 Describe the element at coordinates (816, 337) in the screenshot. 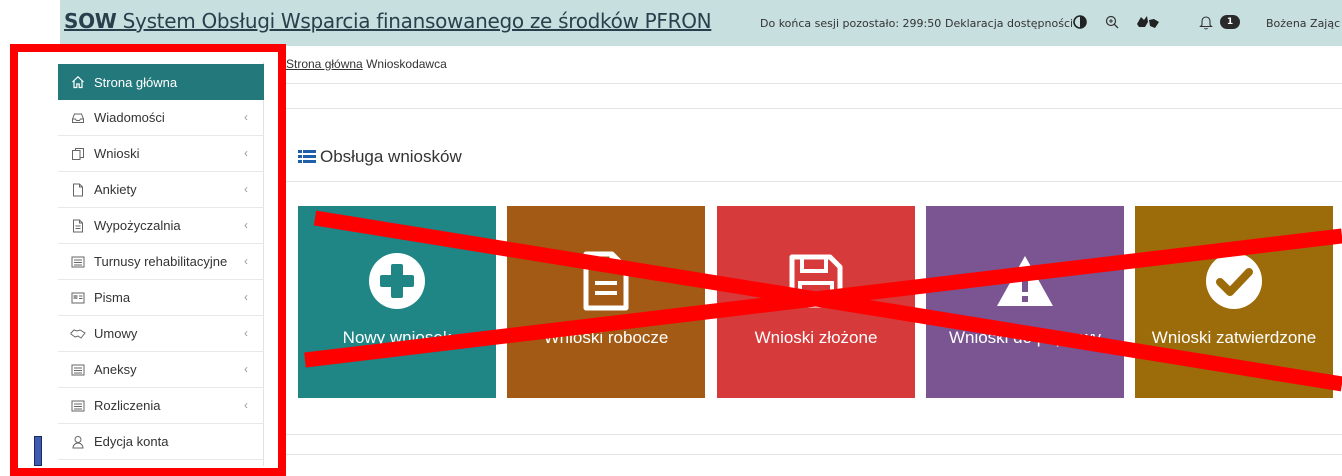

I see `tile-label: Wnioski złożone` at that location.